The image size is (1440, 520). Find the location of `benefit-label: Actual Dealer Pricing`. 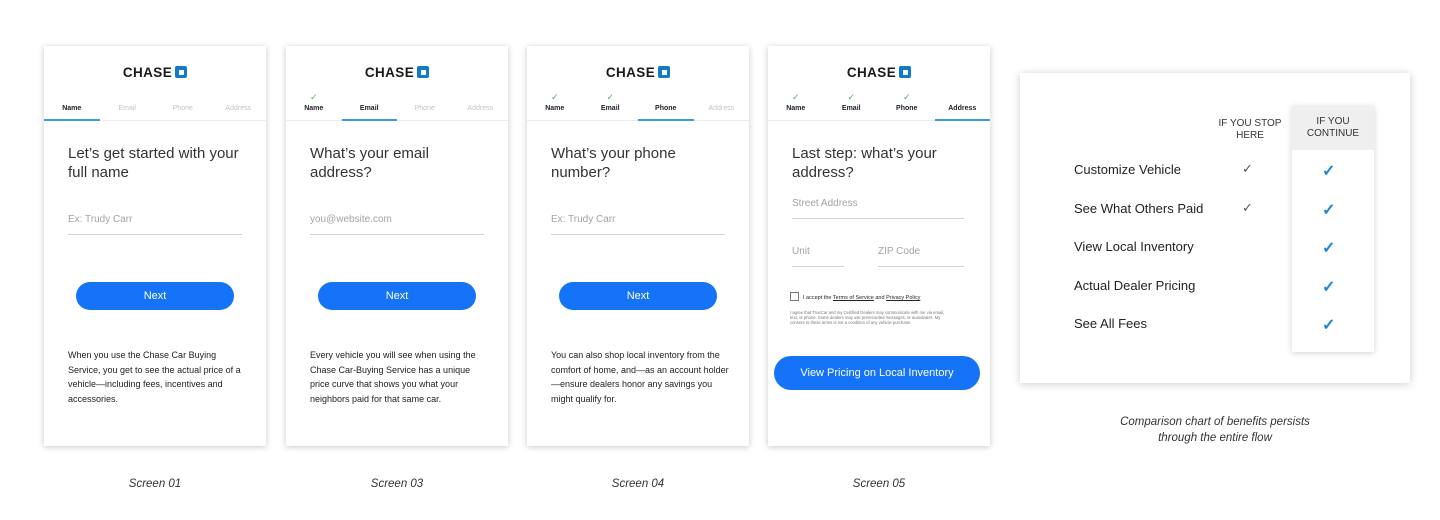

benefit-label: Actual Dealer Pricing is located at coordinates (1135, 285).